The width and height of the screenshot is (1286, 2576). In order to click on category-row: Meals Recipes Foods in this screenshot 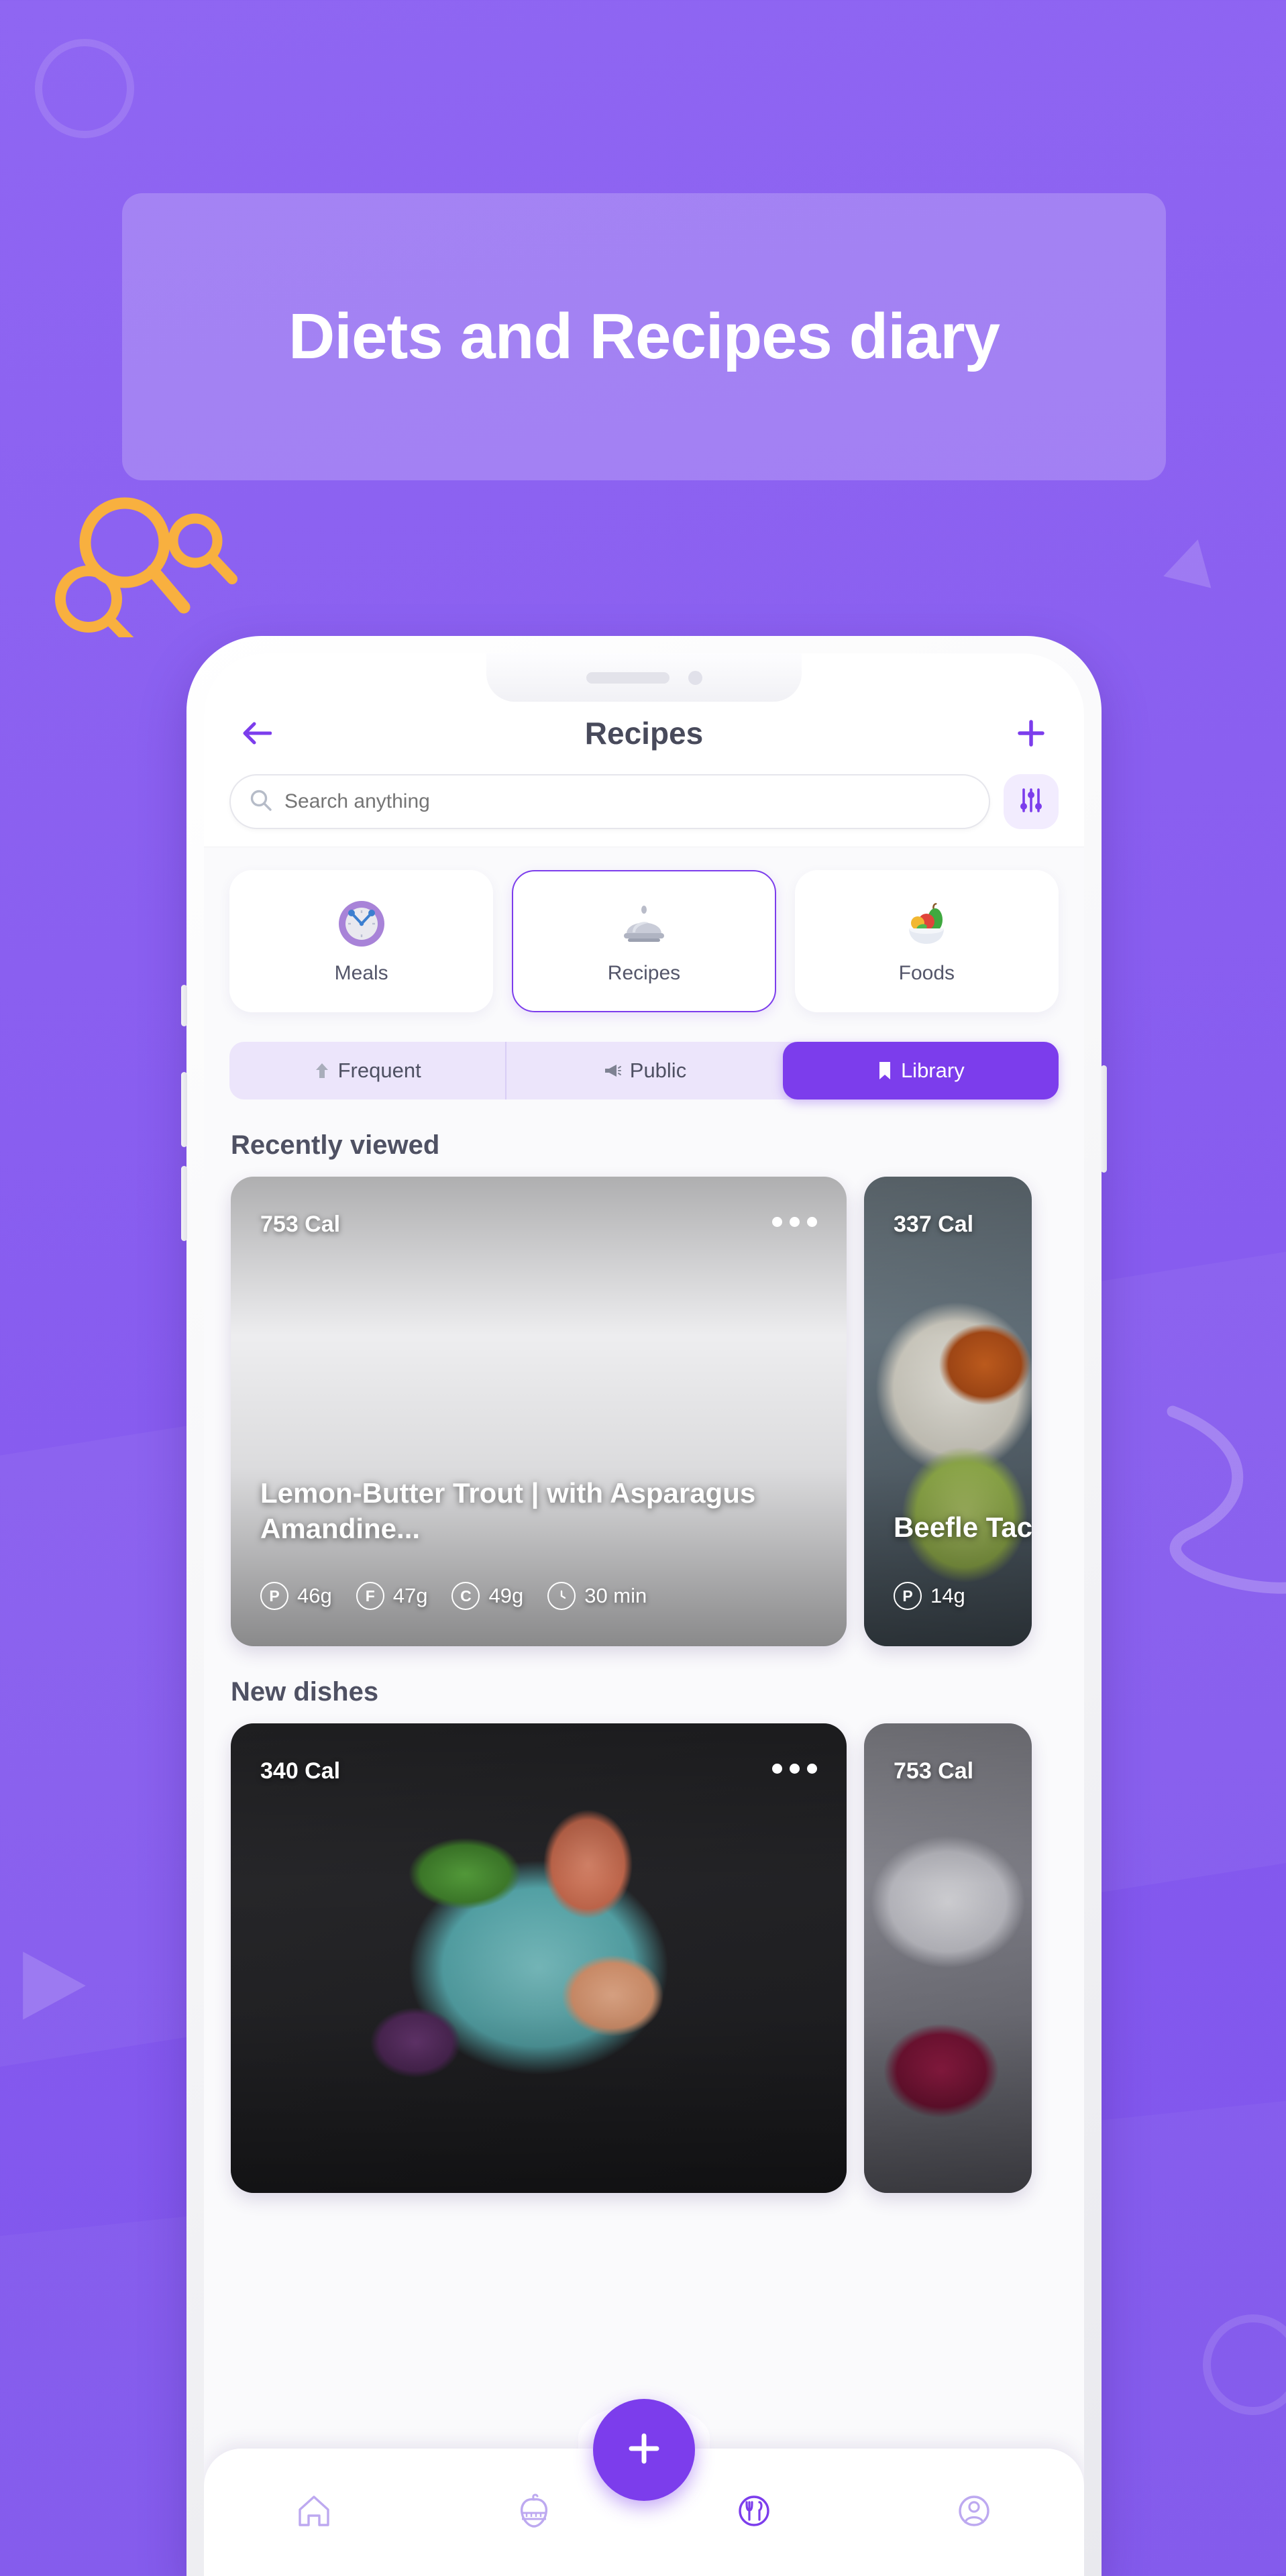, I will do `click(644, 941)`.